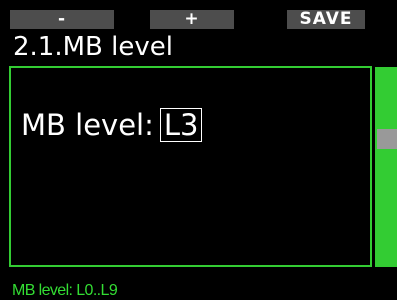 The height and width of the screenshot is (300, 397). What do you see at coordinates (87, 125) in the screenshot?
I see `setting-label: MB level:` at bounding box center [87, 125].